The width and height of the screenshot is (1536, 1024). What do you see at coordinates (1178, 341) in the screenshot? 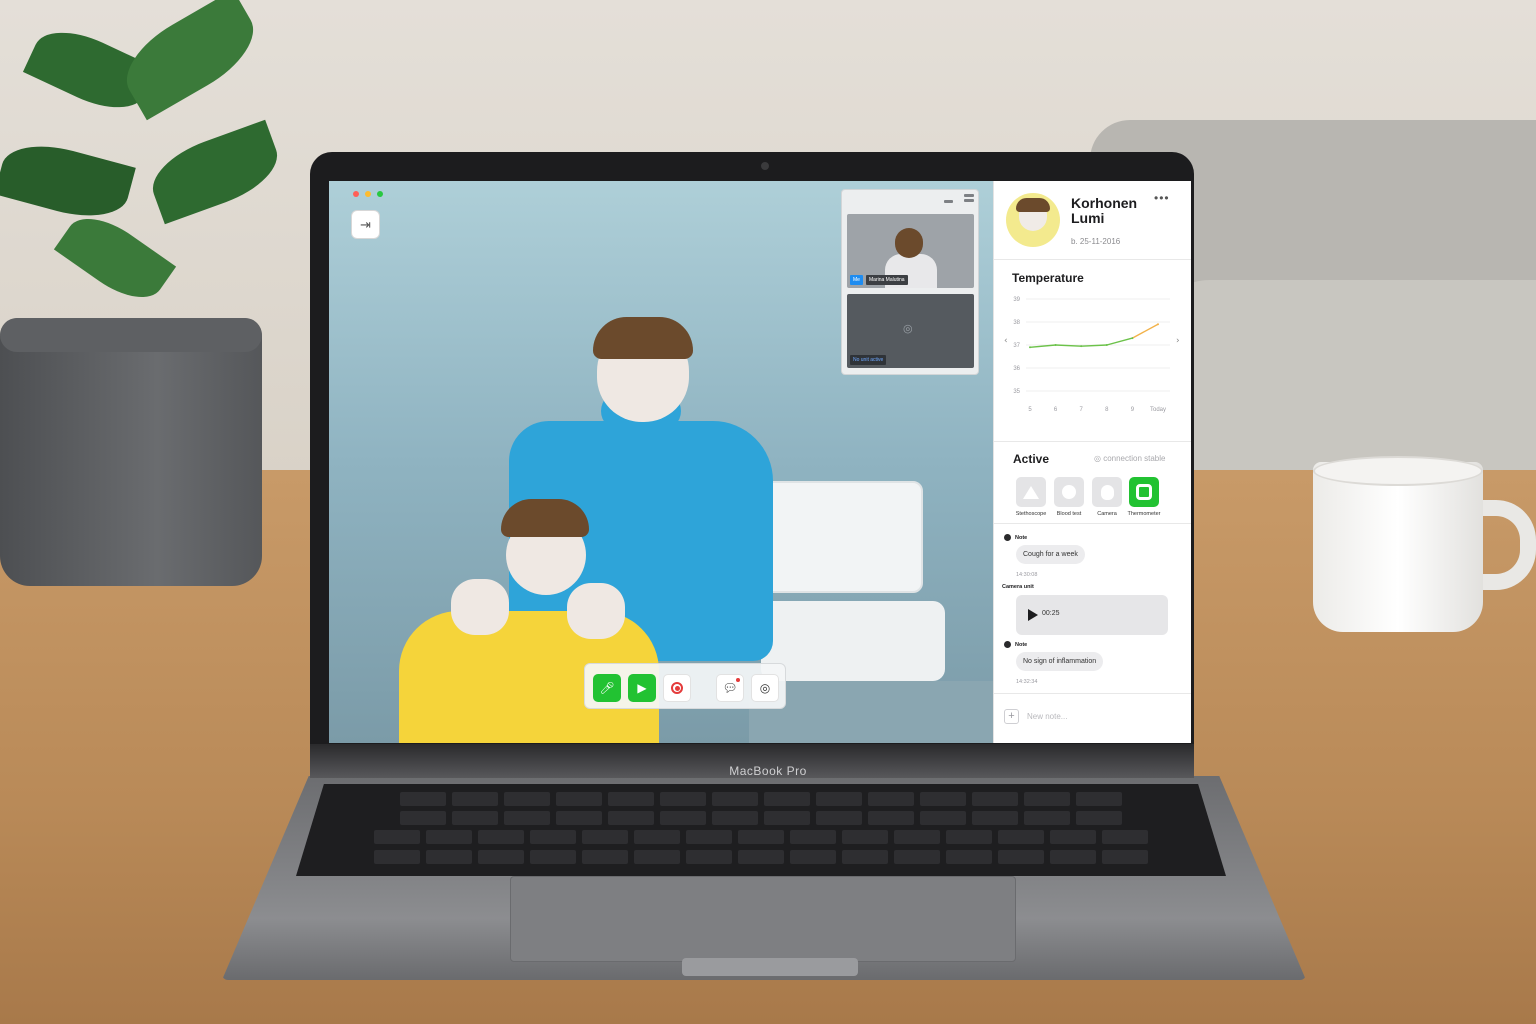
I see `chevron-right-icon: ›` at bounding box center [1178, 341].